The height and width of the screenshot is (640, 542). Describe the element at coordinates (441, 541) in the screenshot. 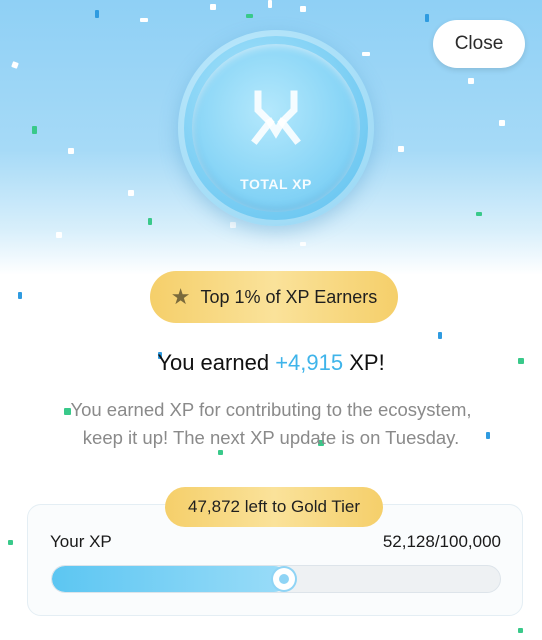

I see `xp-value: 52,128/100,000` at that location.